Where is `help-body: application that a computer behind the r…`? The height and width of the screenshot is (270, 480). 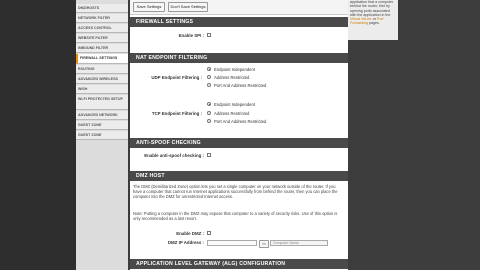
help-body: application that a computer behind the r… is located at coordinates (372, 8).